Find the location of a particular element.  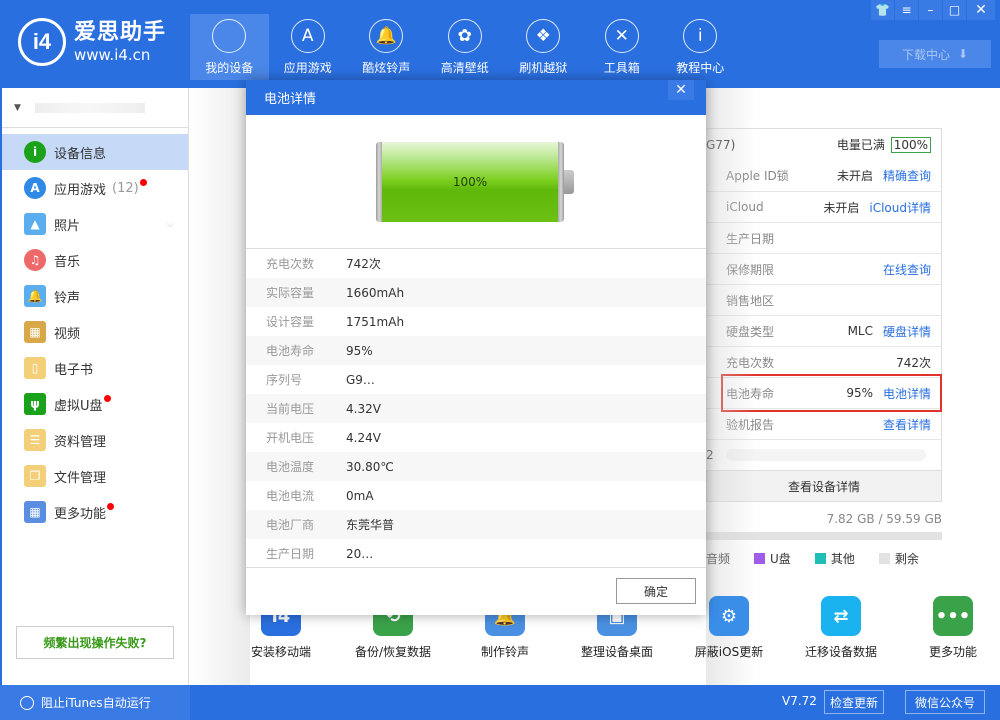

minimize-button: – is located at coordinates (930, 10).